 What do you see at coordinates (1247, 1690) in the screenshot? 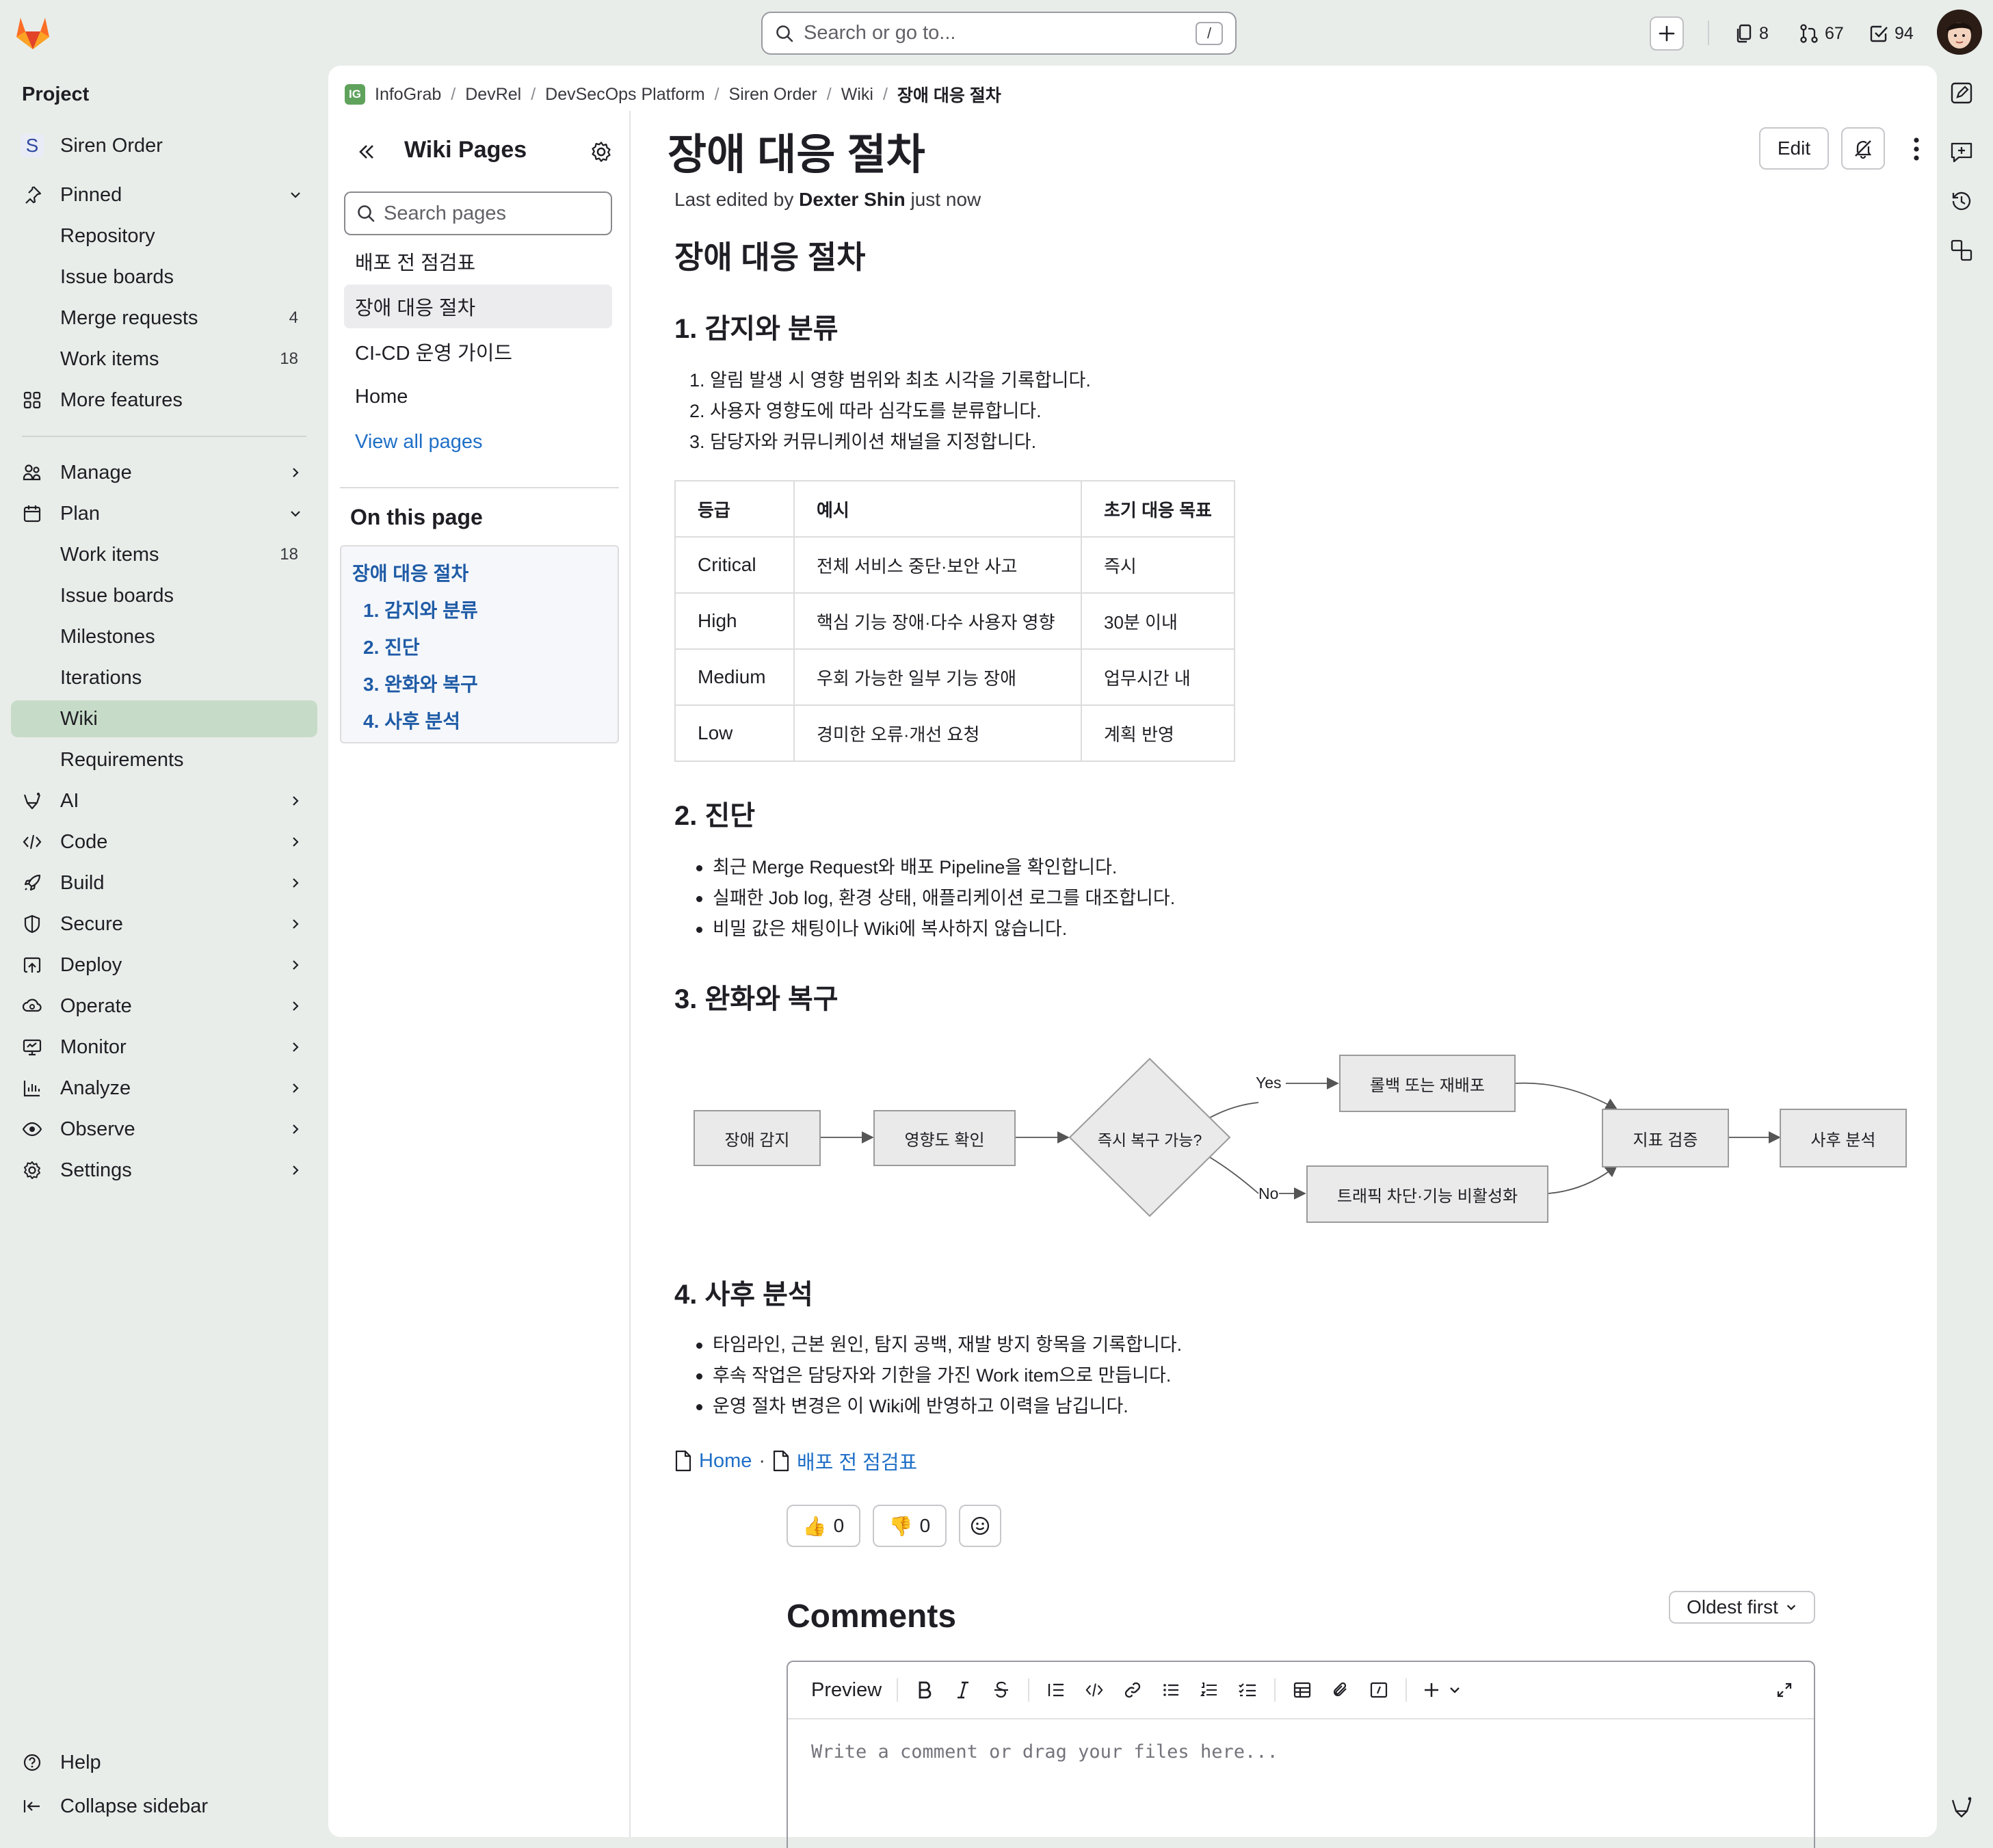
I see `task-list-icon` at bounding box center [1247, 1690].